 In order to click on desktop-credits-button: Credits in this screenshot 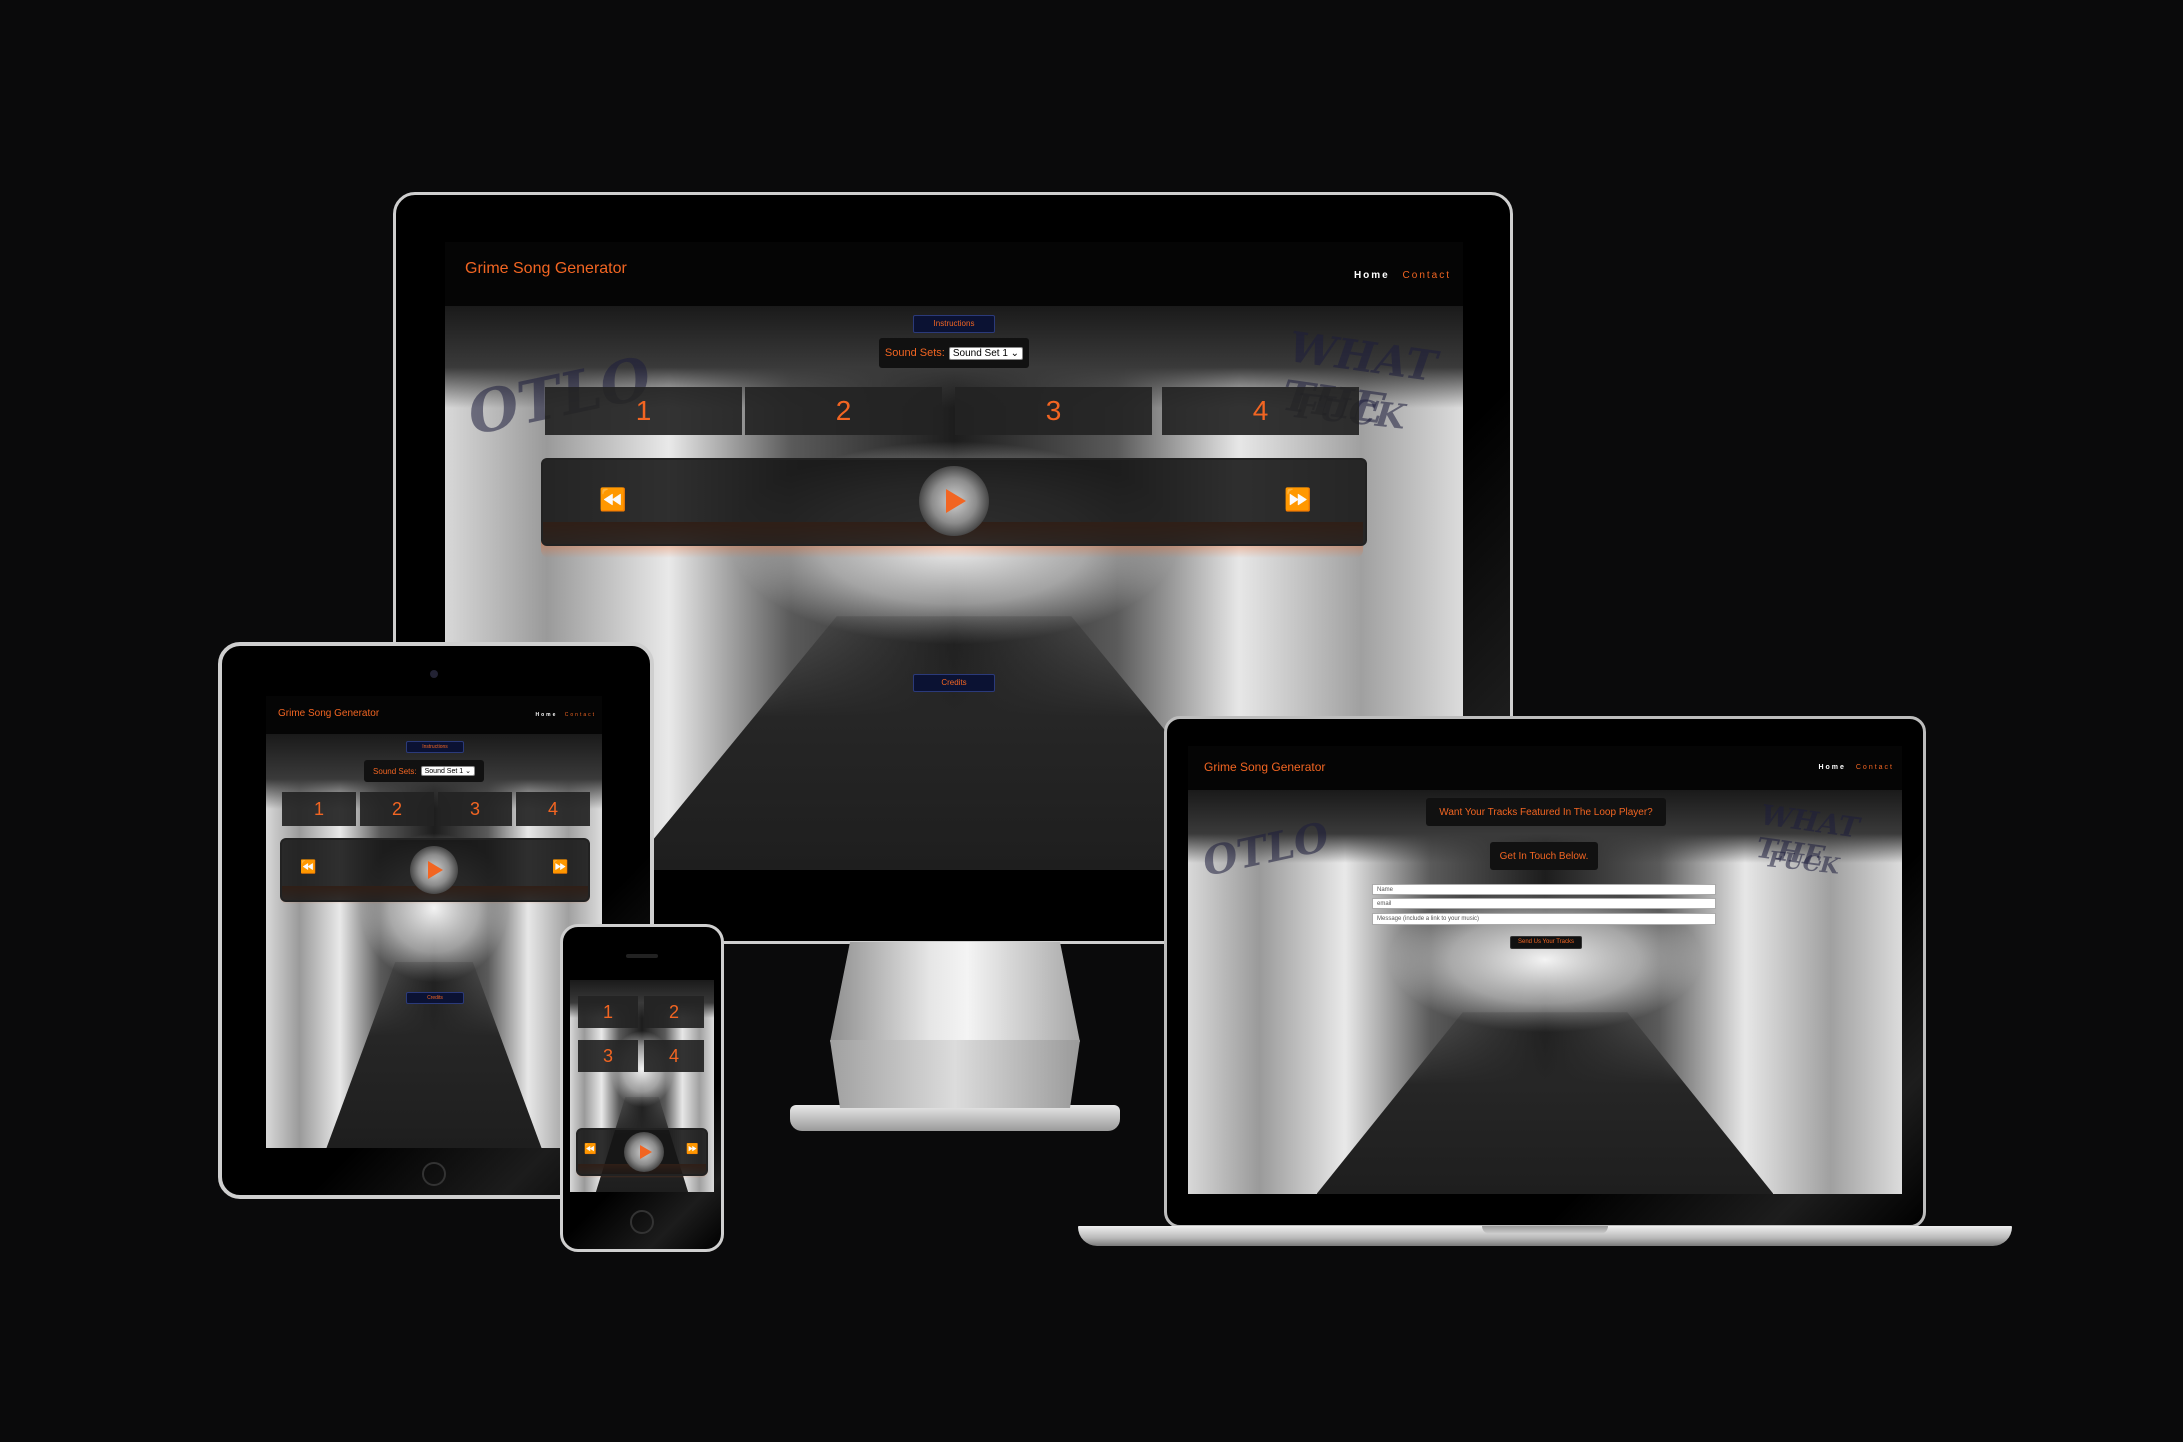, I will do `click(954, 683)`.